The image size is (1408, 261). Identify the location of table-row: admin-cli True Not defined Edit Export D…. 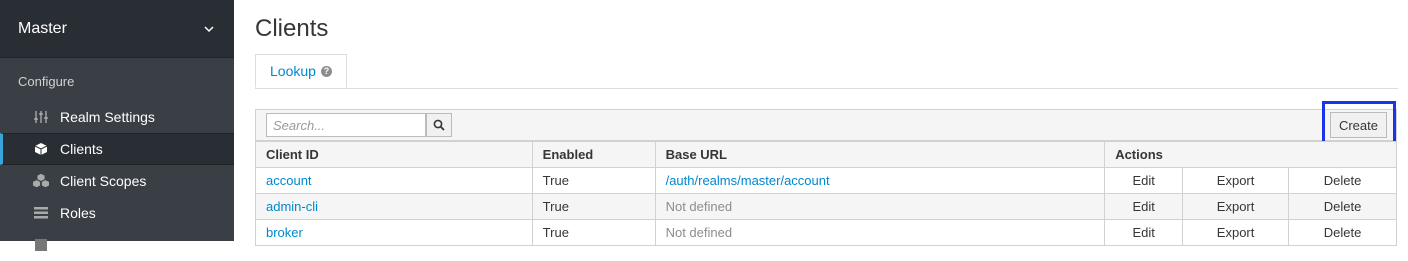
(826, 206).